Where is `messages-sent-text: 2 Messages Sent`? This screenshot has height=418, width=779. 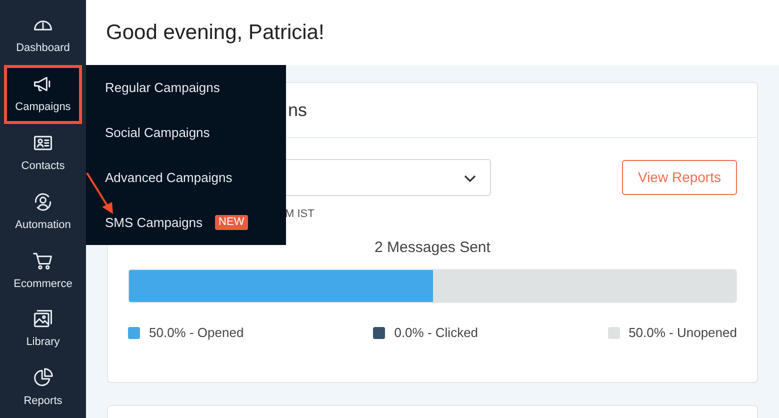 messages-sent-text: 2 Messages Sent is located at coordinates (433, 248).